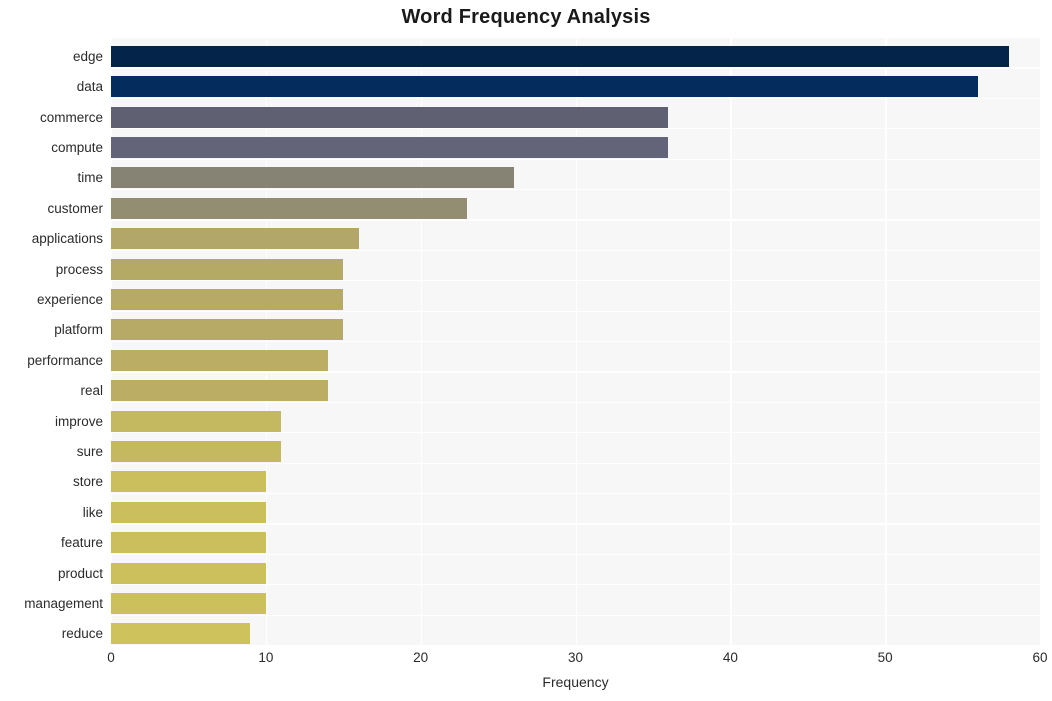 This screenshot has width=1052, height=701. Describe the element at coordinates (266, 657) in the screenshot. I see `x-tick-label-10: 10` at that location.